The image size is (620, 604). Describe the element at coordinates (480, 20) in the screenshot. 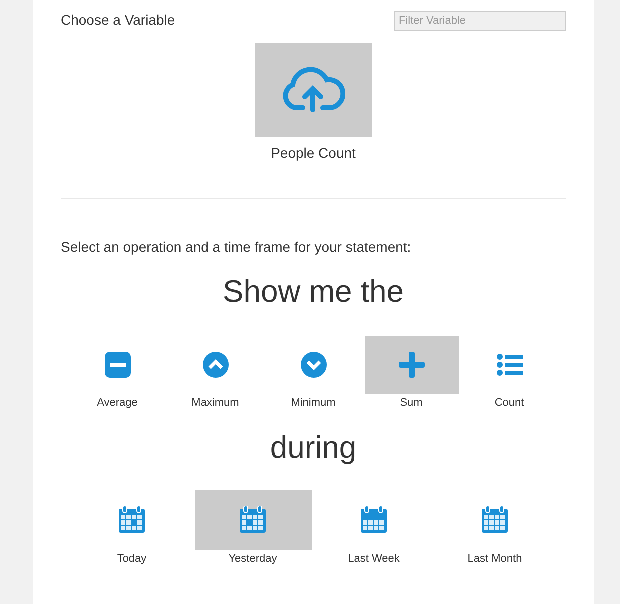

I see `filter-field: Filter Variable` at that location.